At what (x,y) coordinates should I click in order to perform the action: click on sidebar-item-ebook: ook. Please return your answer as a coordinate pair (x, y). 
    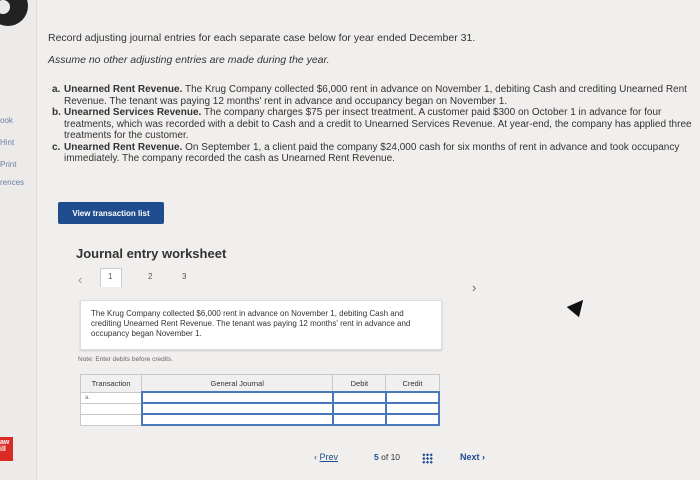
    Looking at the image, I should click on (6, 120).